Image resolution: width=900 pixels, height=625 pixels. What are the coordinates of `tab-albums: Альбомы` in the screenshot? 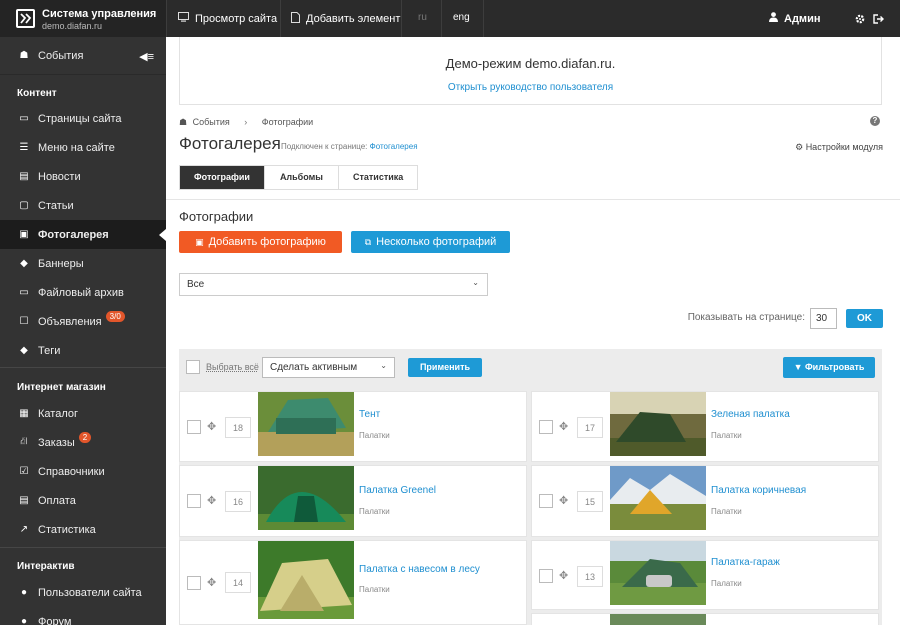 It's located at (301, 177).